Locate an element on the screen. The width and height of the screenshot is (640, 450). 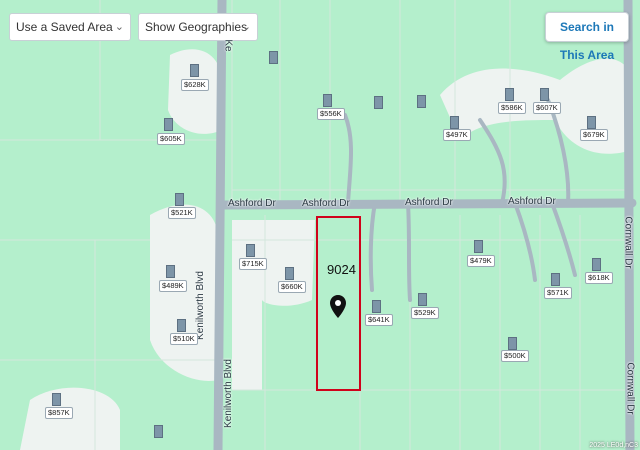
price-tag: $479K is located at coordinates (481, 261).